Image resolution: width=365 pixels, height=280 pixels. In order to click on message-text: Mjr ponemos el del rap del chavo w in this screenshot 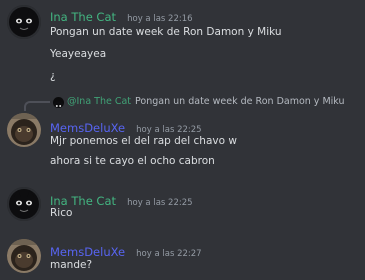, I will do `click(143, 141)`.